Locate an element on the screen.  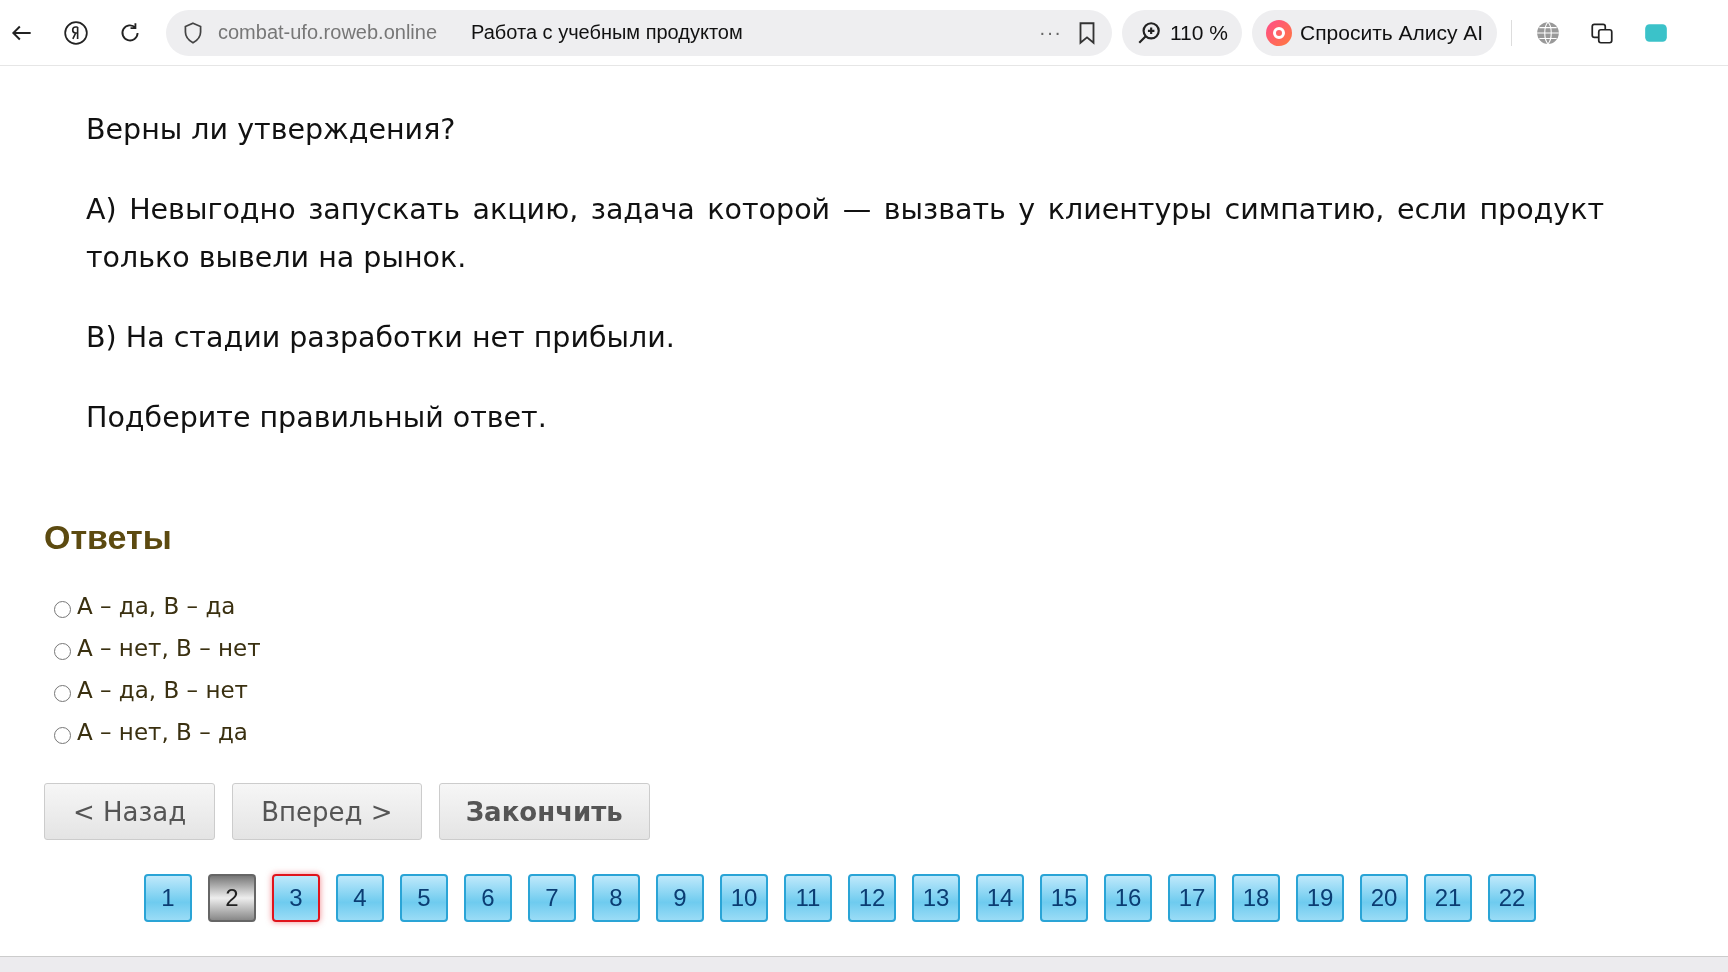
page-title: Работа с учебным продуктом is located at coordinates (607, 32).